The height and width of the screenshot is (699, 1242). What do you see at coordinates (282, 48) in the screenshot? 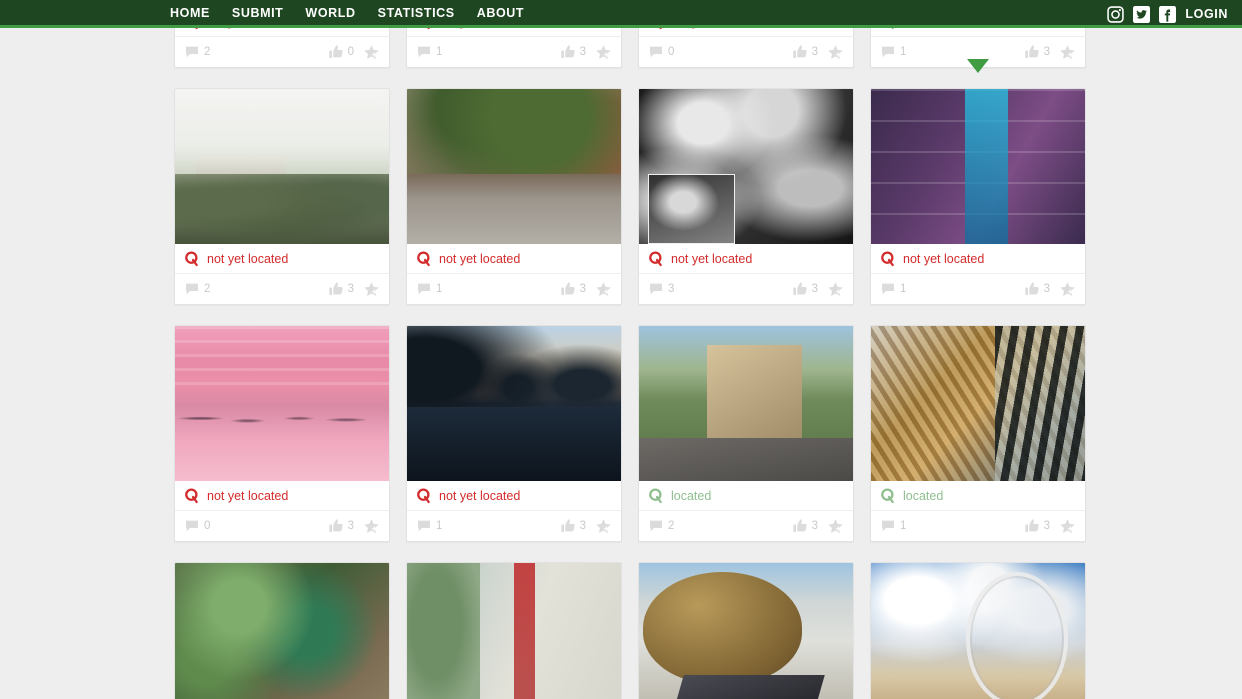
I see `photo-card-1: not yet located 2 0` at bounding box center [282, 48].